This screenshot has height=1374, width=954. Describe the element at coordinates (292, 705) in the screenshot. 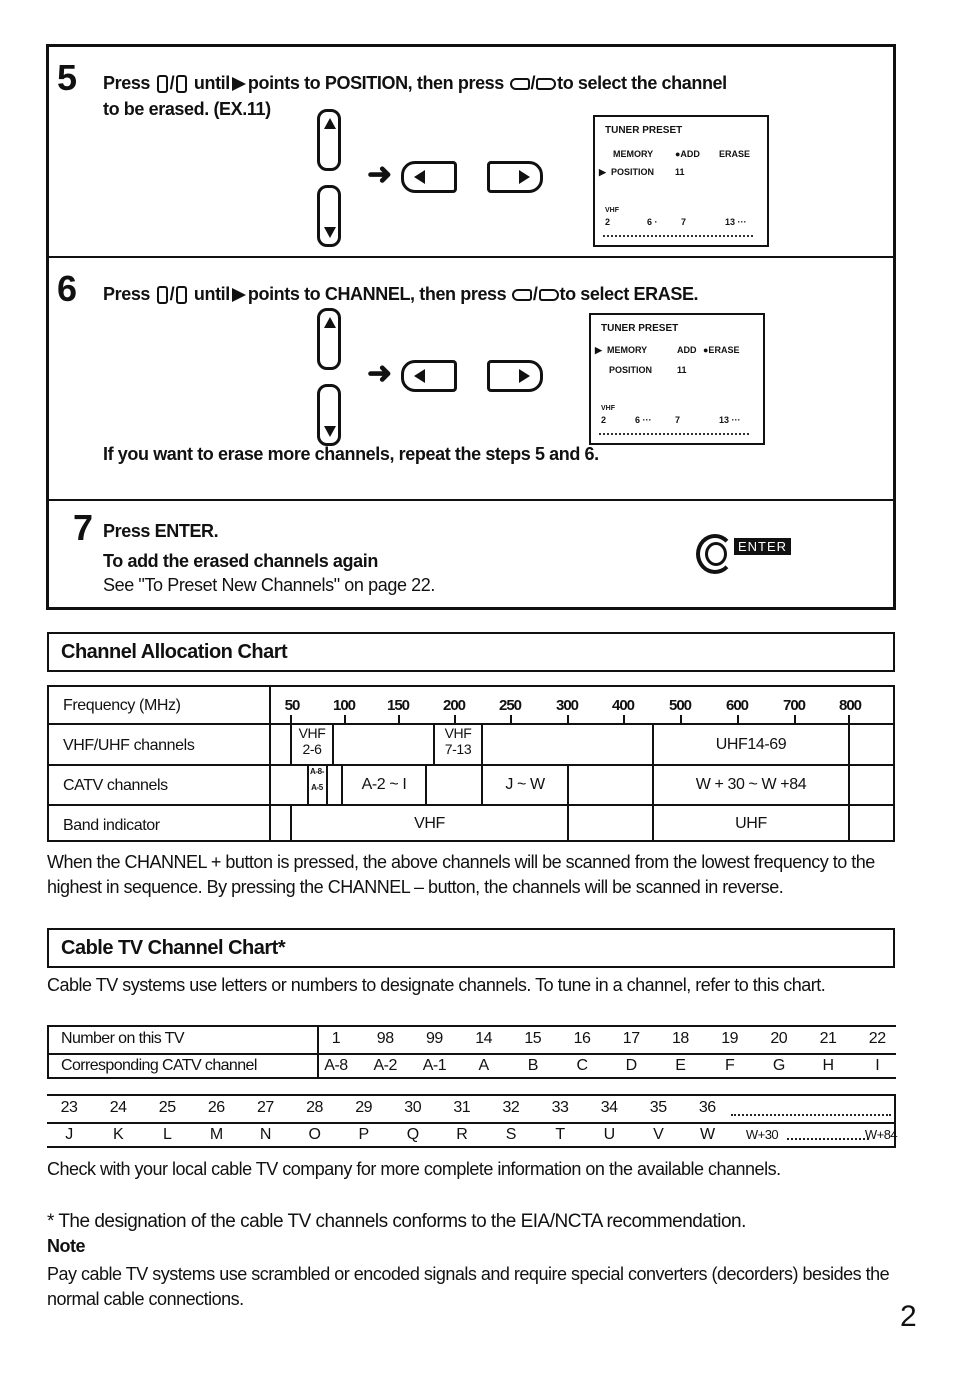

I see `freq-tick: 50` at that location.